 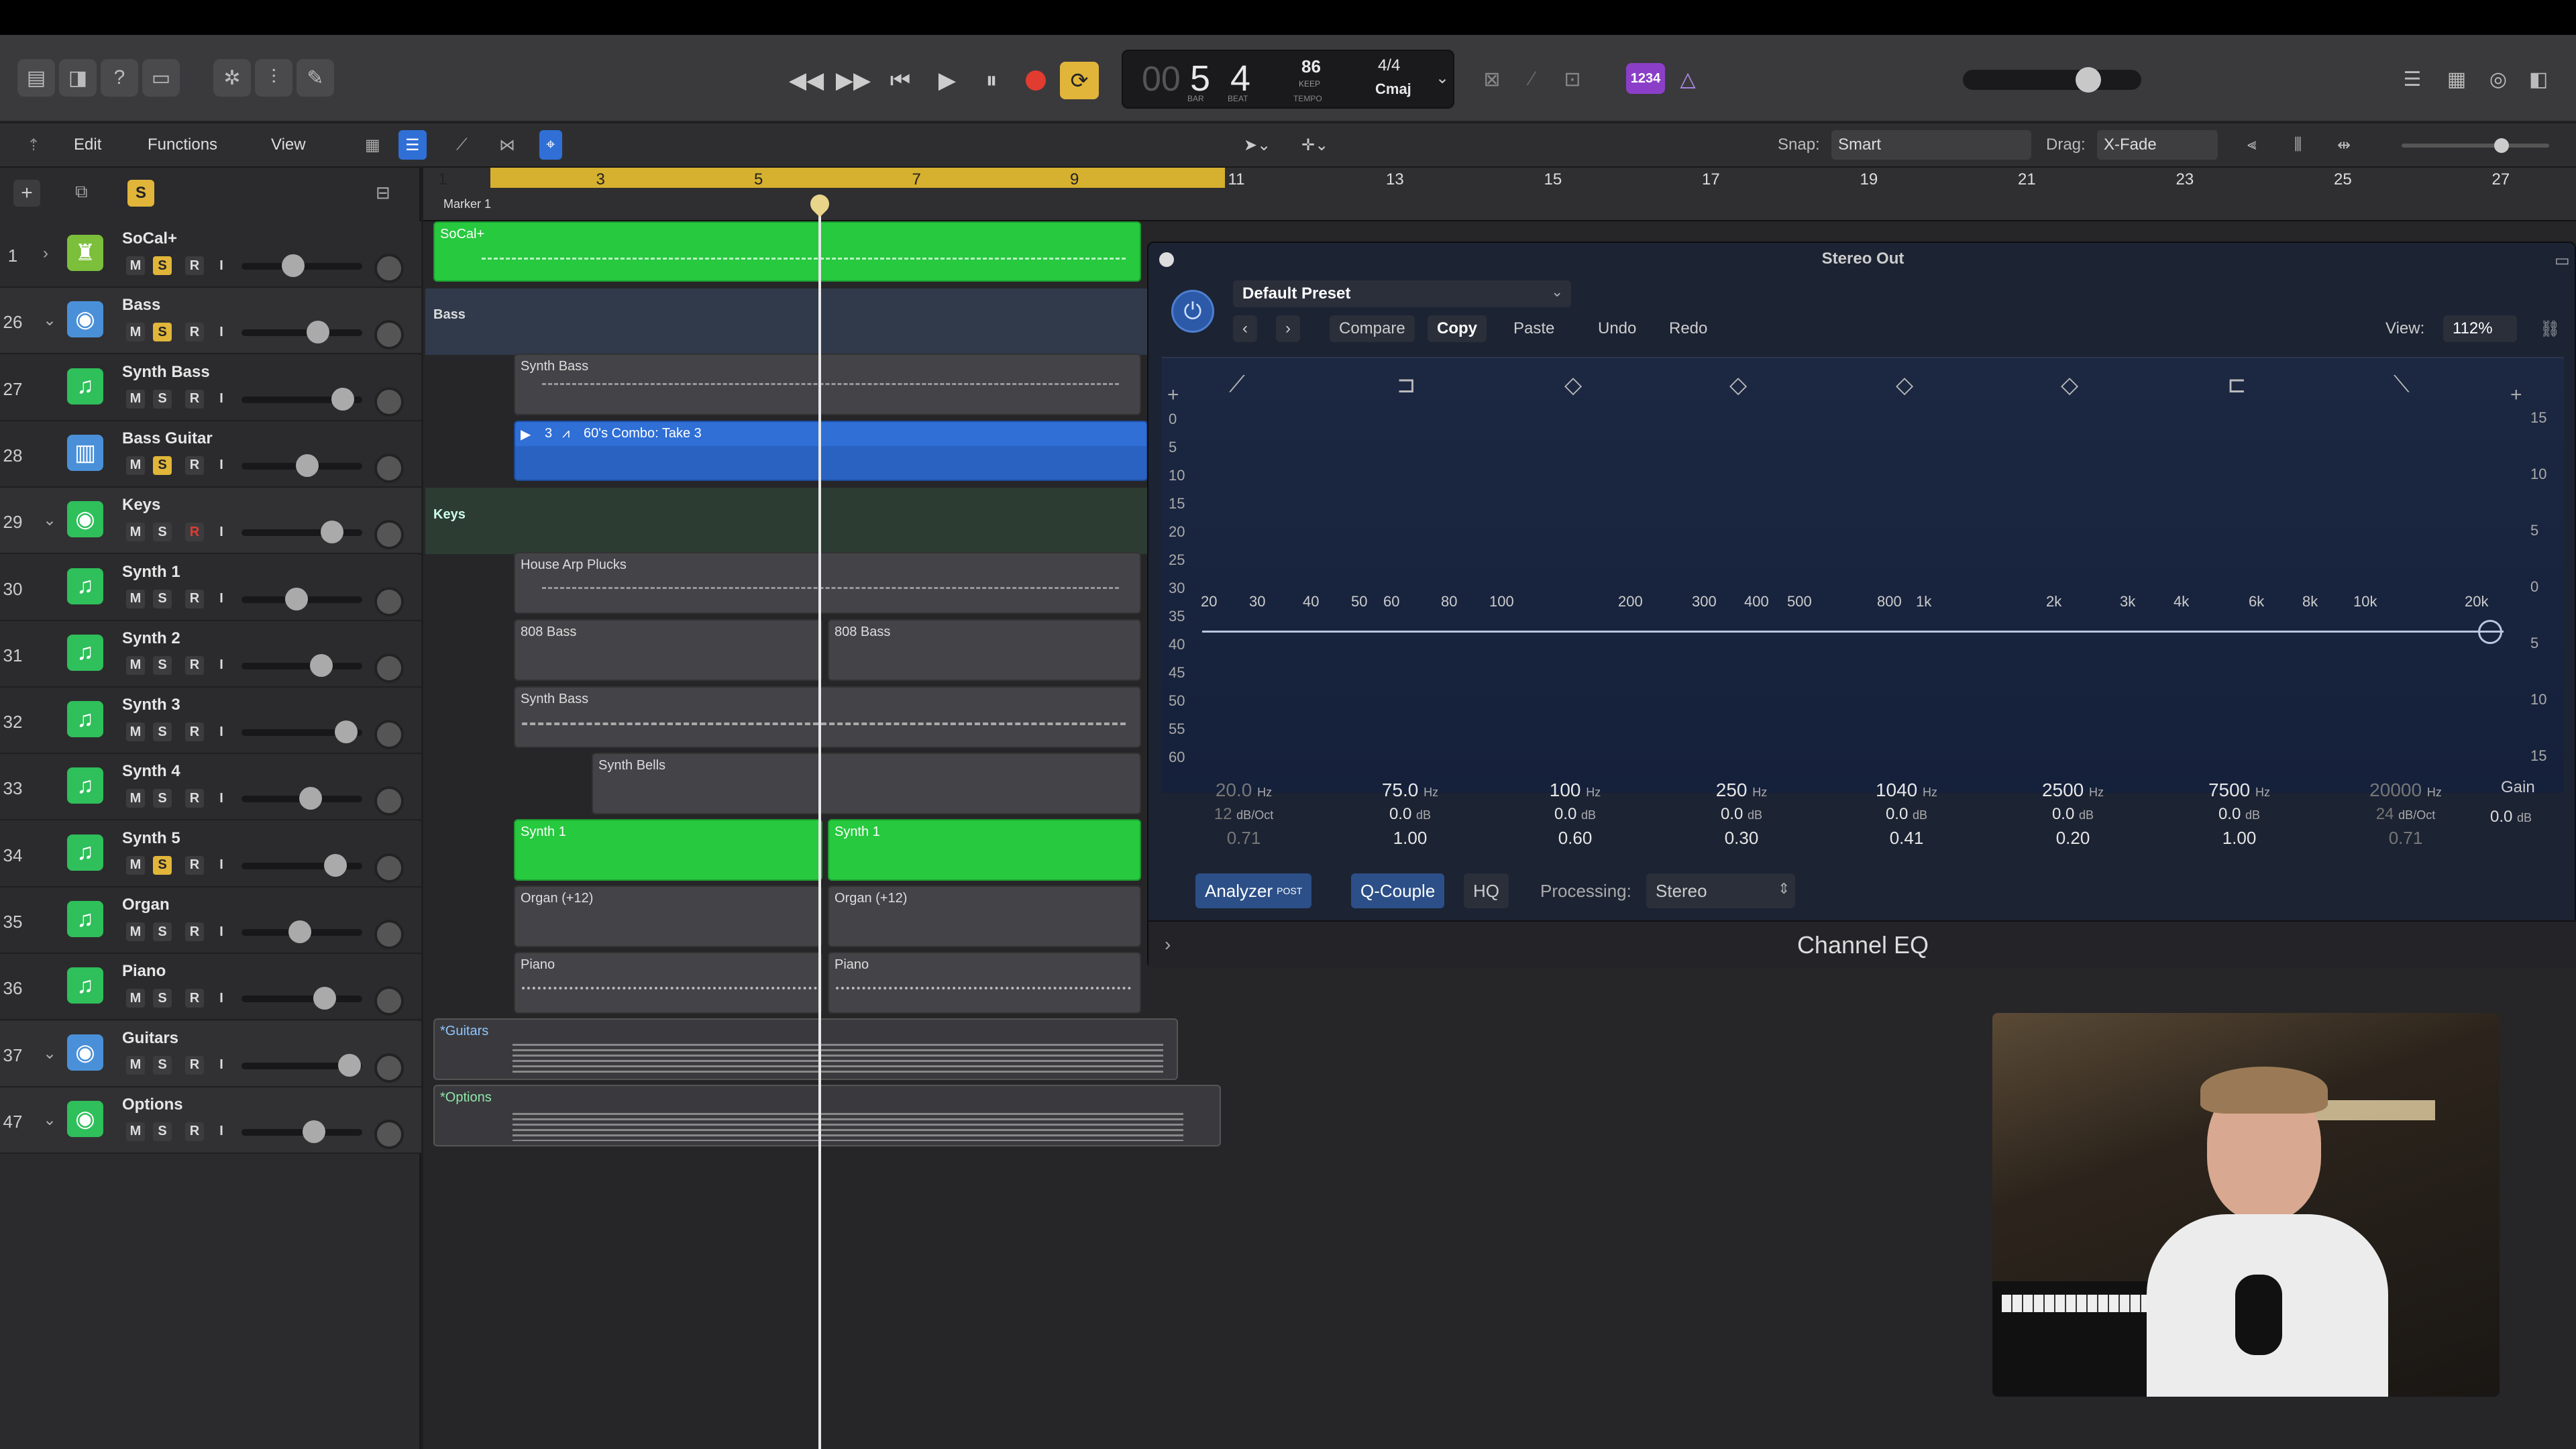 What do you see at coordinates (467, 204) in the screenshot?
I see `marker-1: Marker 1` at bounding box center [467, 204].